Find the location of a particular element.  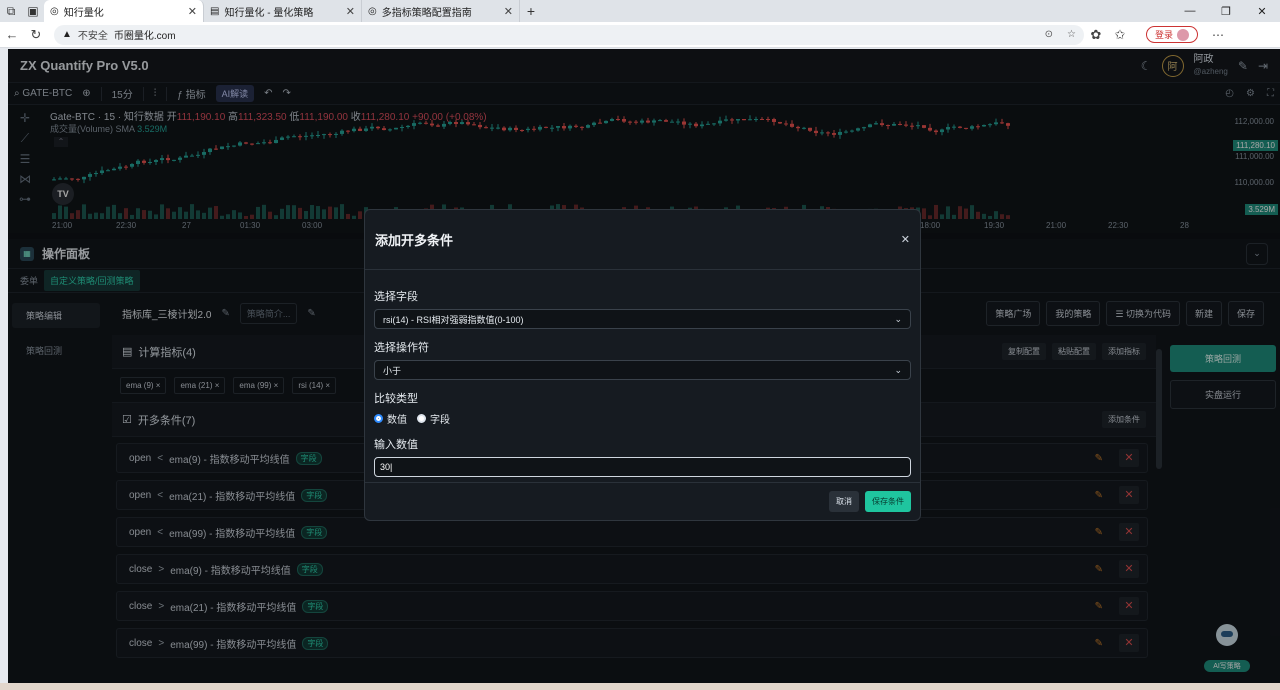

new-tab-button: + is located at coordinates (531, 11).